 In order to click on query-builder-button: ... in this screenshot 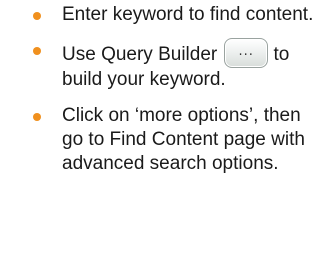, I will do `click(246, 53)`.